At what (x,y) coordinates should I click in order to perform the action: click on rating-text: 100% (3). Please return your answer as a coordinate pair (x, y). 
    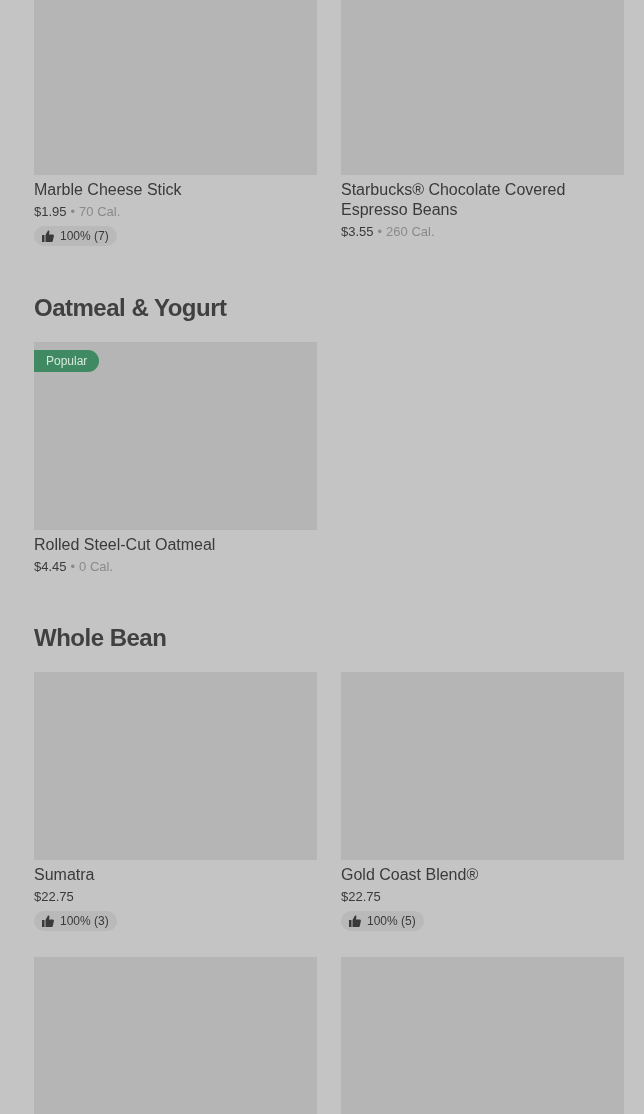
    Looking at the image, I should click on (84, 921).